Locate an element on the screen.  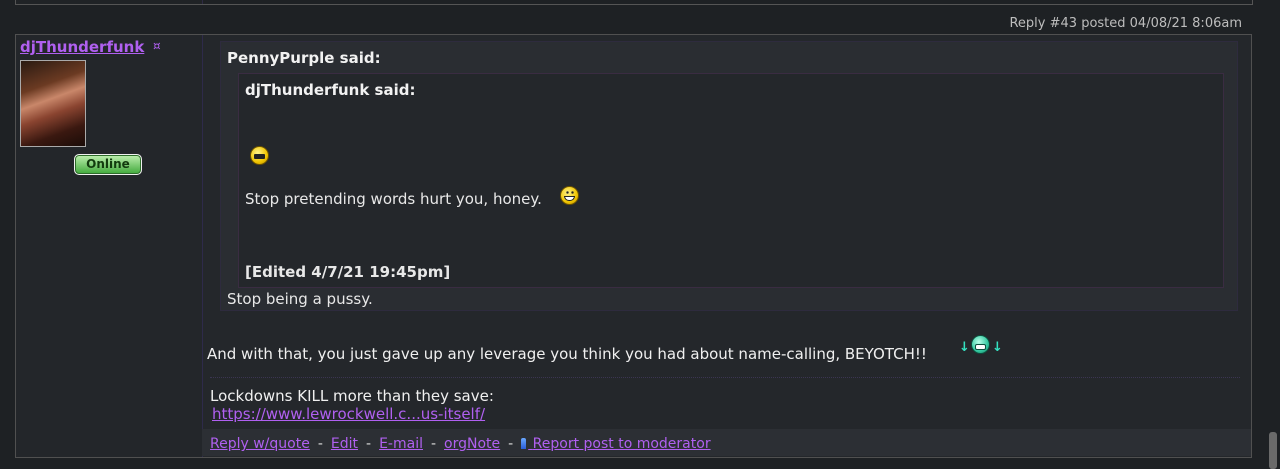
nested-quote-text-content: Stop pretending words hurt you, honey. is located at coordinates (393, 199).